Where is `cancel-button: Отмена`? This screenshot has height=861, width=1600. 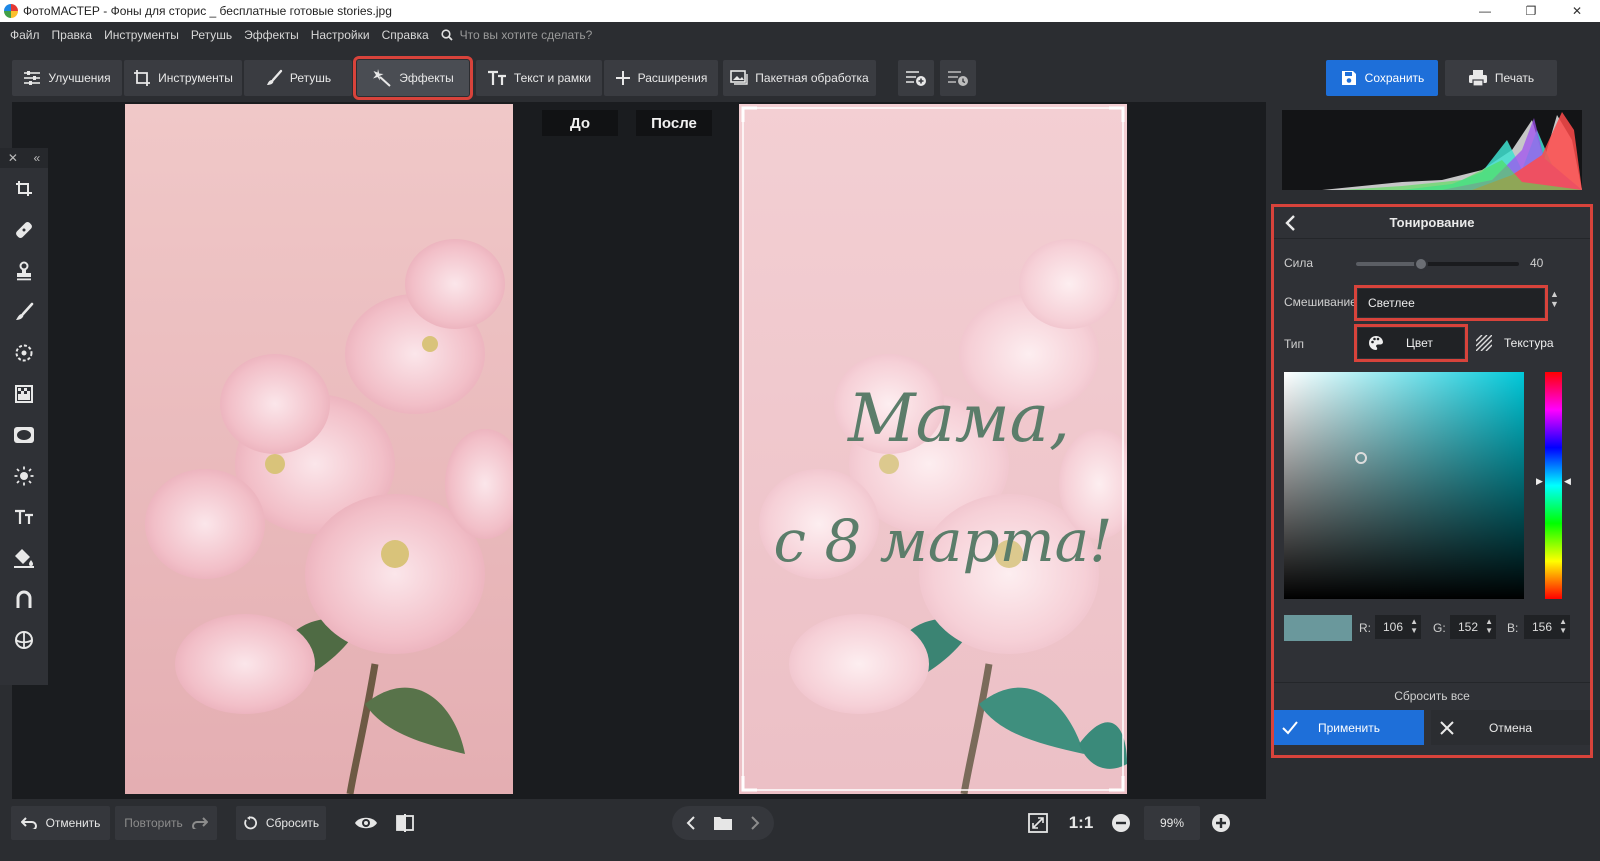 cancel-button: Отмена is located at coordinates (1510, 727).